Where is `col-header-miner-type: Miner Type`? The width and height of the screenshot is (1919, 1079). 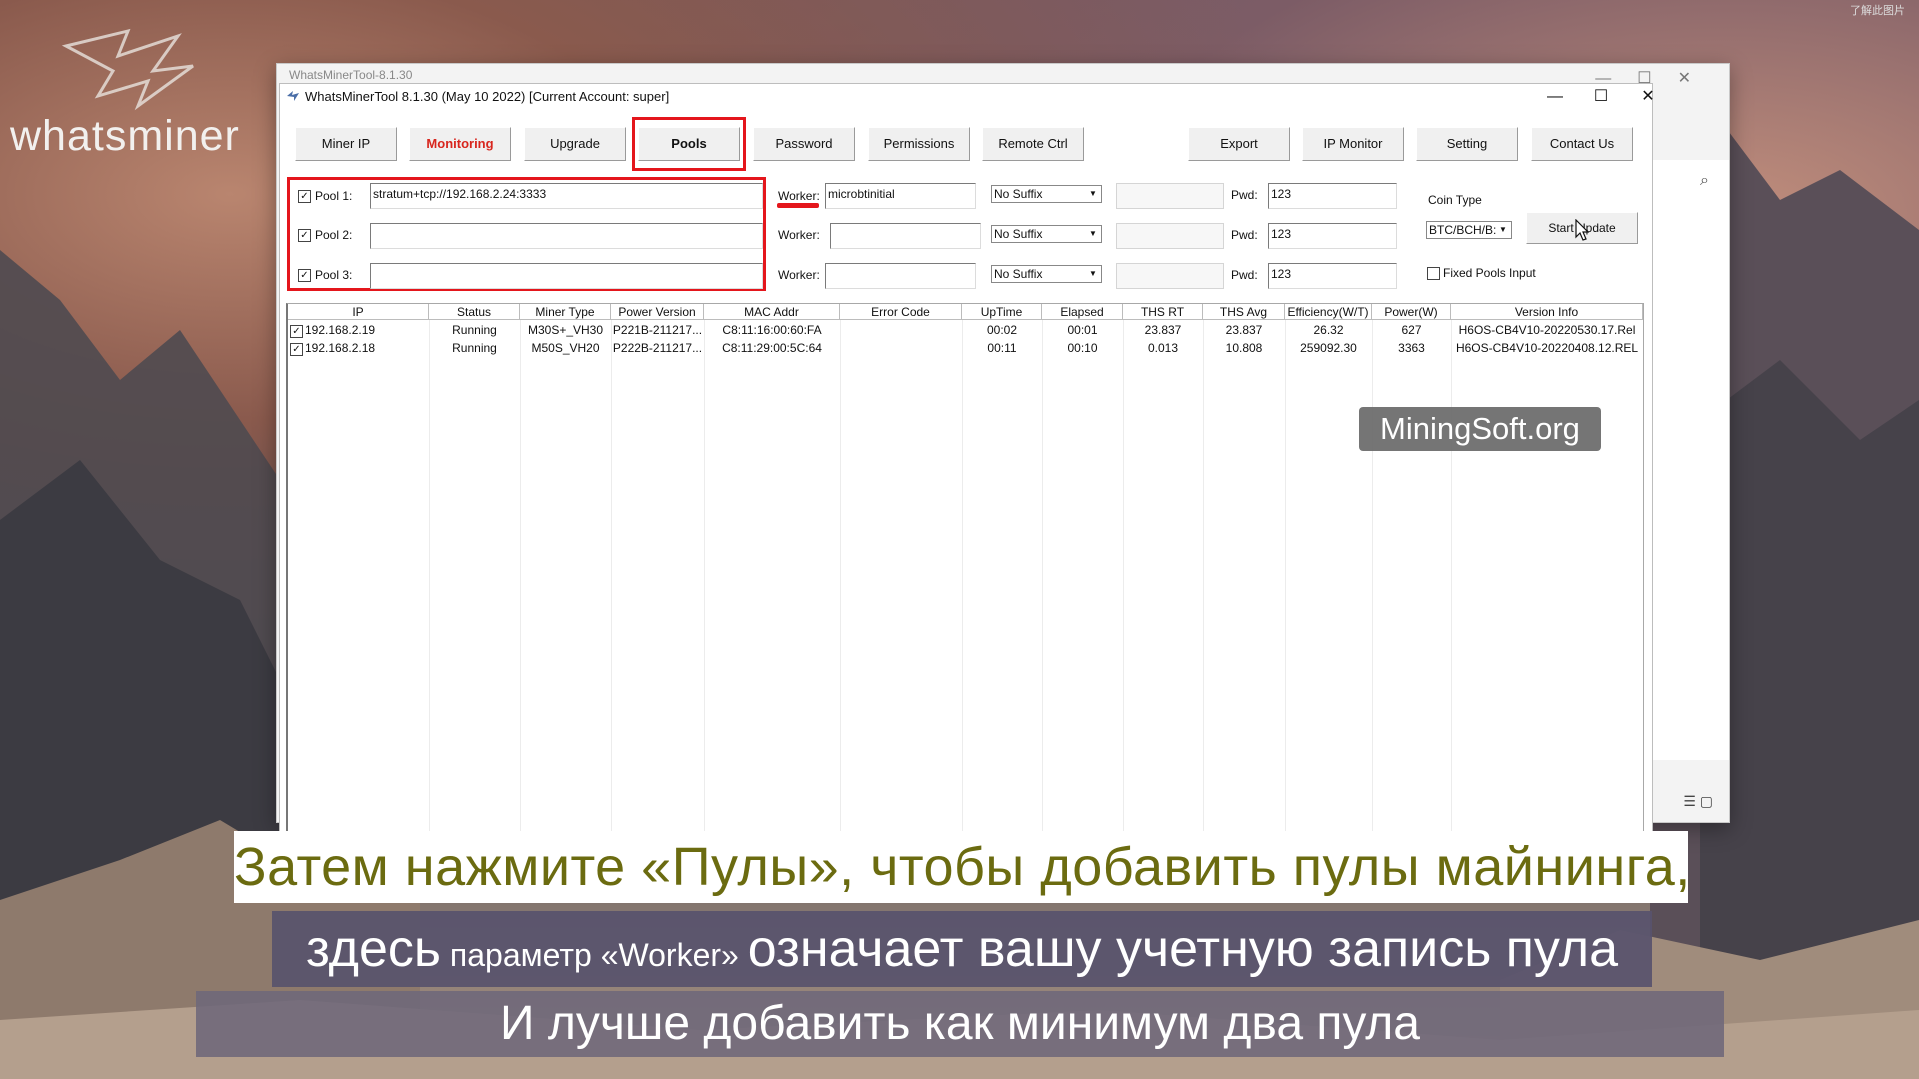
col-header-miner-type: Miner Type is located at coordinates (565, 312).